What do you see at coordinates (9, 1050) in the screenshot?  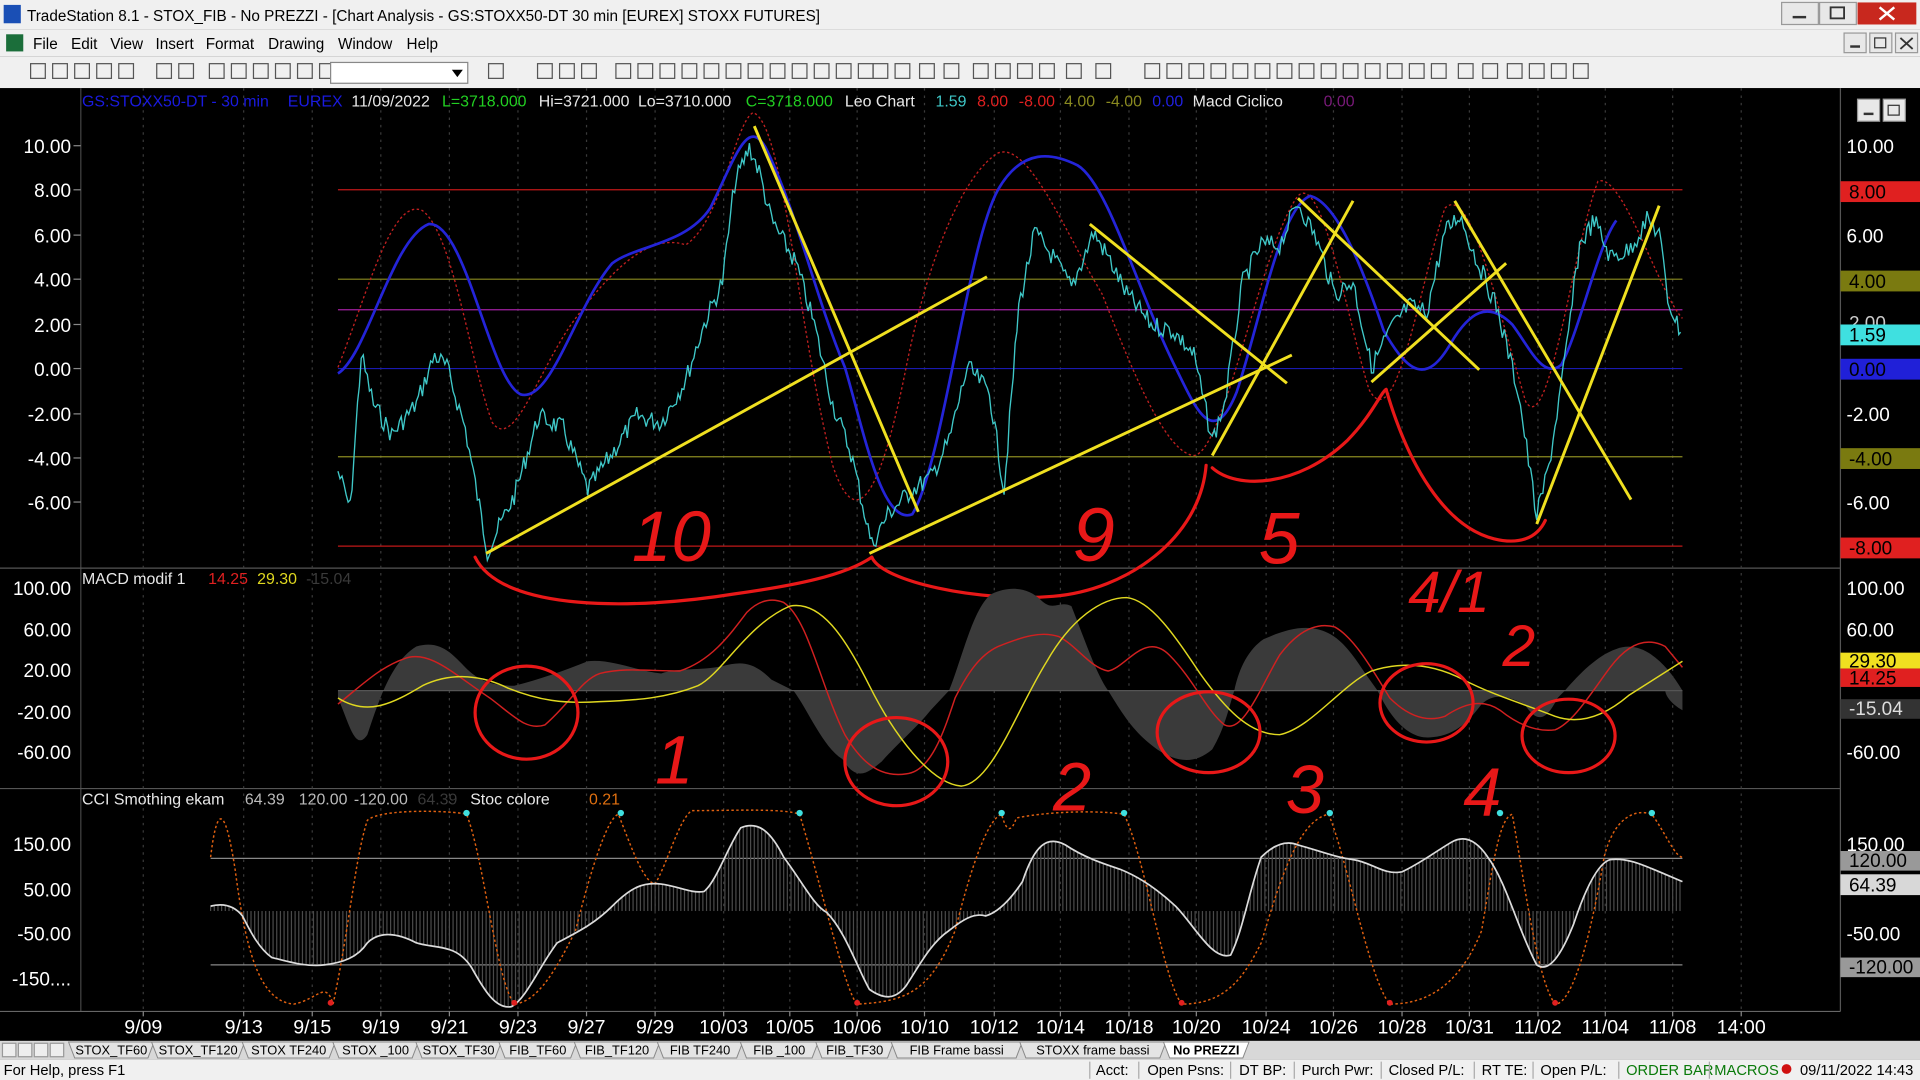 I see `tab-first-button` at bounding box center [9, 1050].